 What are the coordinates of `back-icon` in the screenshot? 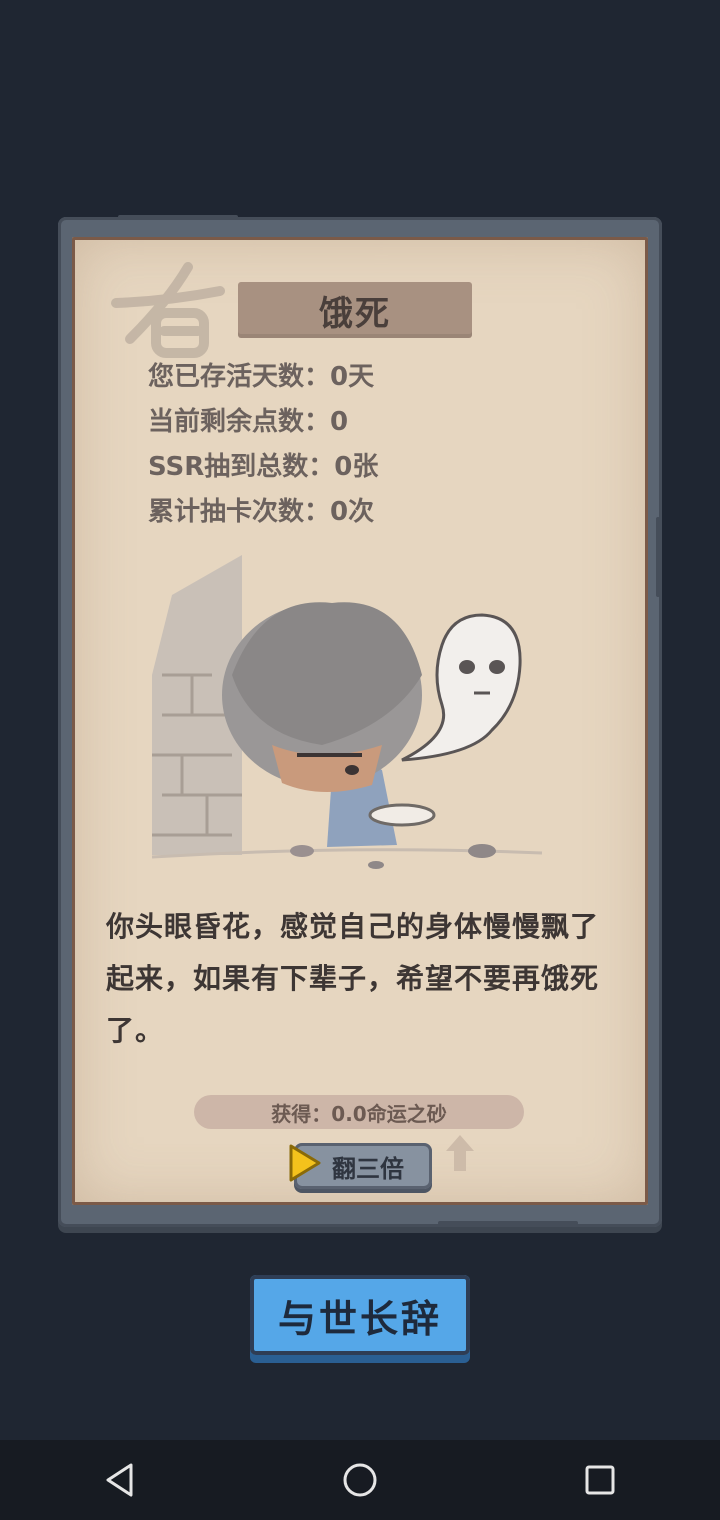 It's located at (119, 1480).